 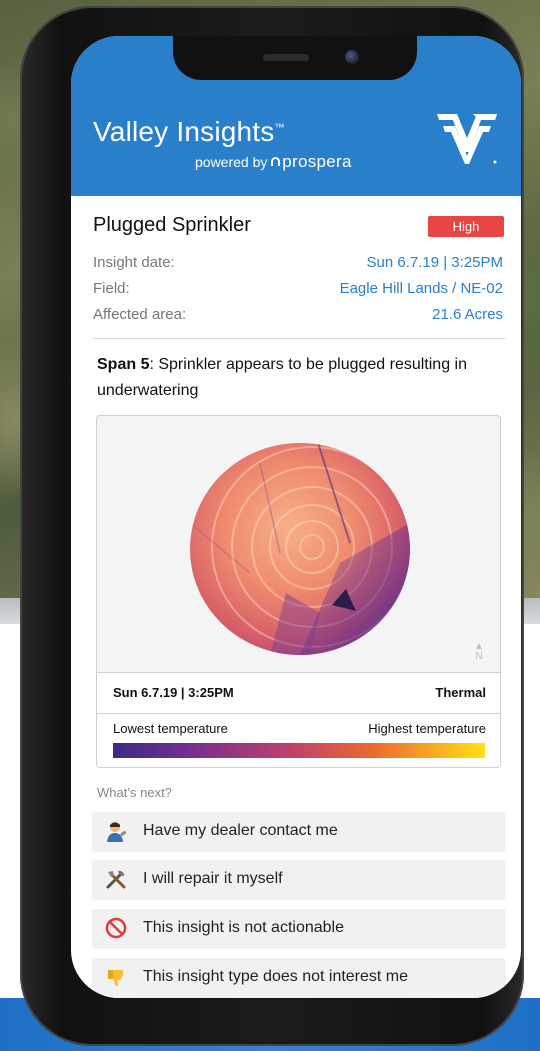 What do you see at coordinates (231, 162) in the screenshot?
I see `powered-by-label: powered by` at bounding box center [231, 162].